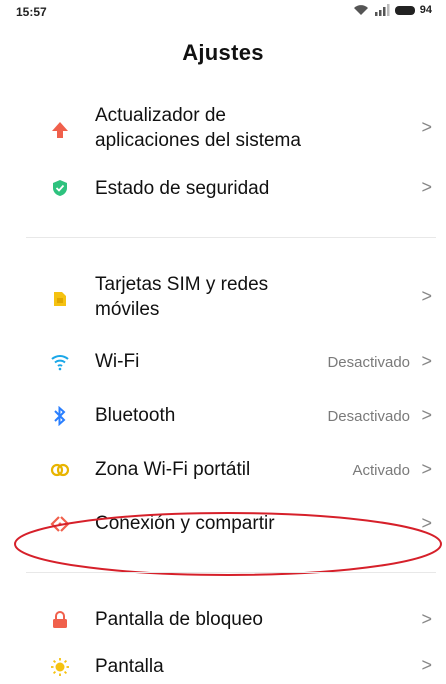 The height and width of the screenshot is (684, 446). Describe the element at coordinates (182, 188) in the screenshot. I see `item-label: Estado de seguridad` at that location.